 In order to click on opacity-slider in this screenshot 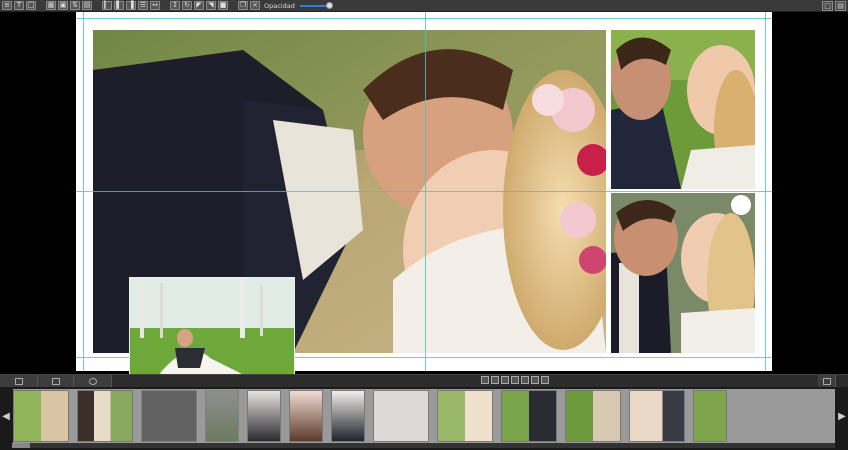, I will do `click(316, 5)`.